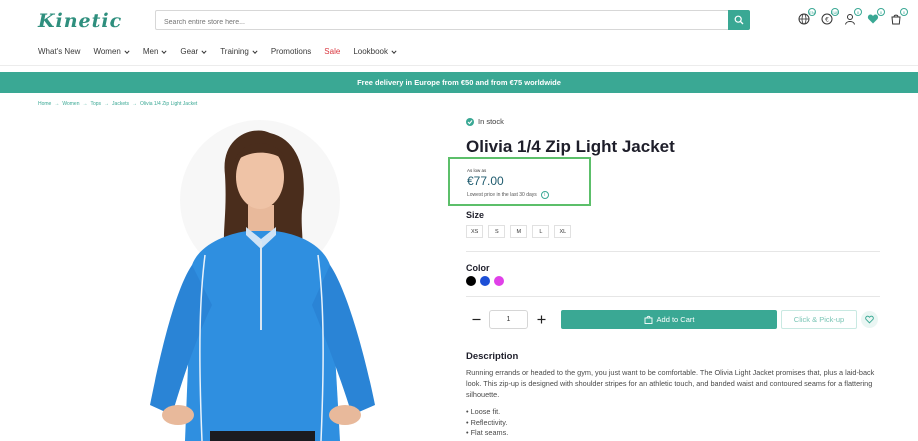 The image size is (918, 441). What do you see at coordinates (471, 281) in the screenshot?
I see `color-swatch-black` at bounding box center [471, 281].